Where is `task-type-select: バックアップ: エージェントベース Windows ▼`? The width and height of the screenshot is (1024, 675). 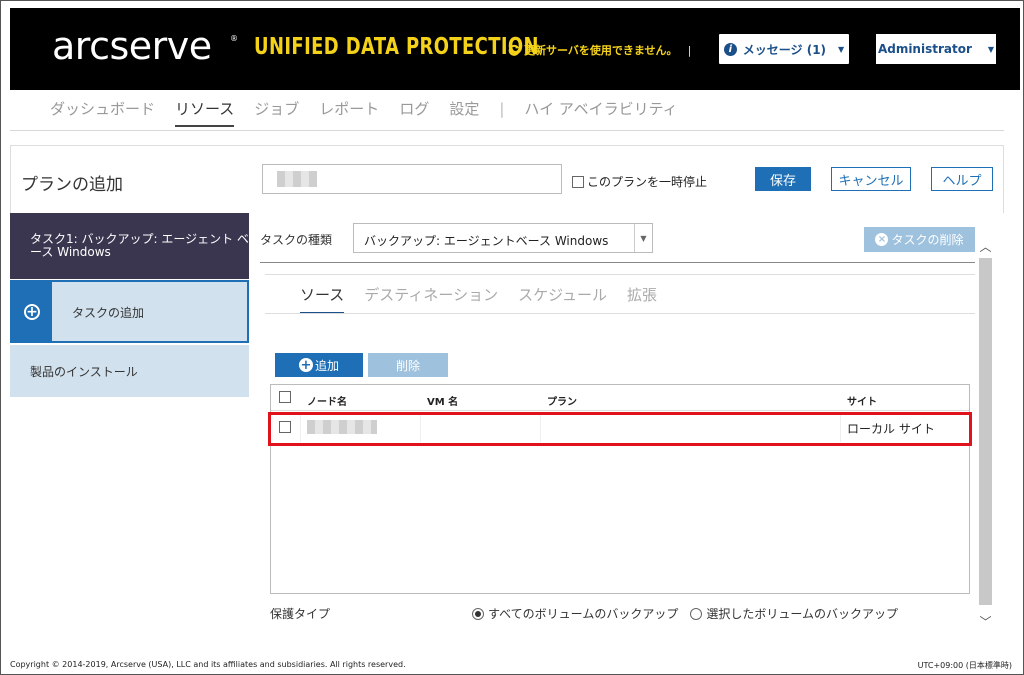
task-type-select: バックアップ: エージェントベース Windows ▼ is located at coordinates (503, 238).